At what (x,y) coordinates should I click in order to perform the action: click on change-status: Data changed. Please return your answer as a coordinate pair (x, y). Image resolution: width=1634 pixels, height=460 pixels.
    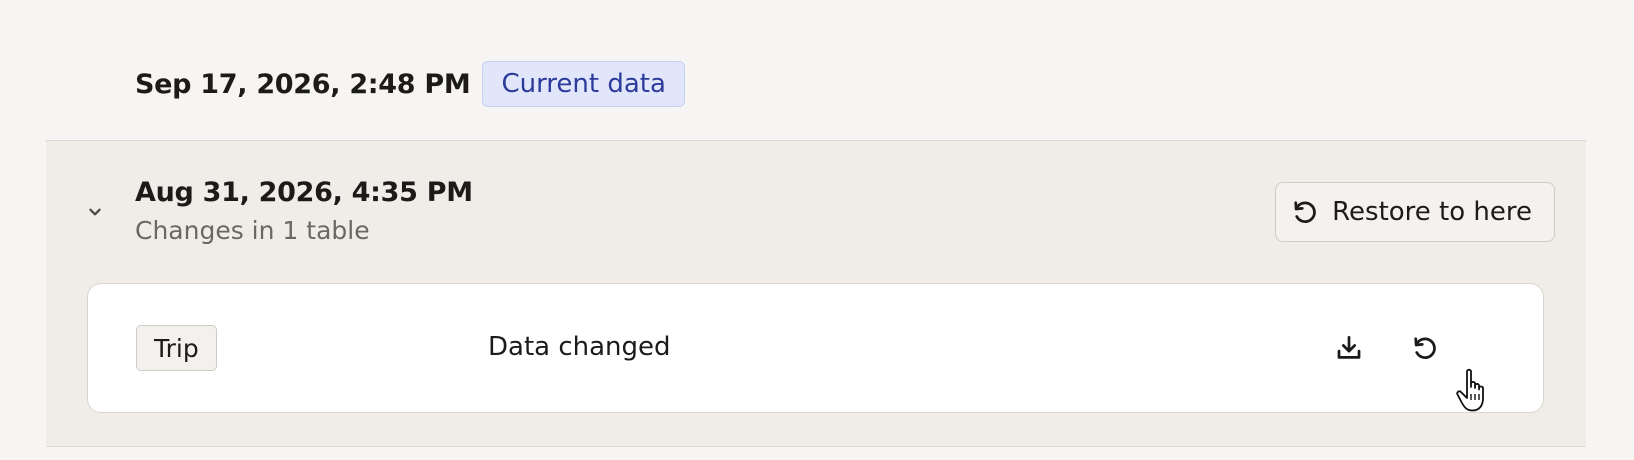
    Looking at the image, I should click on (579, 347).